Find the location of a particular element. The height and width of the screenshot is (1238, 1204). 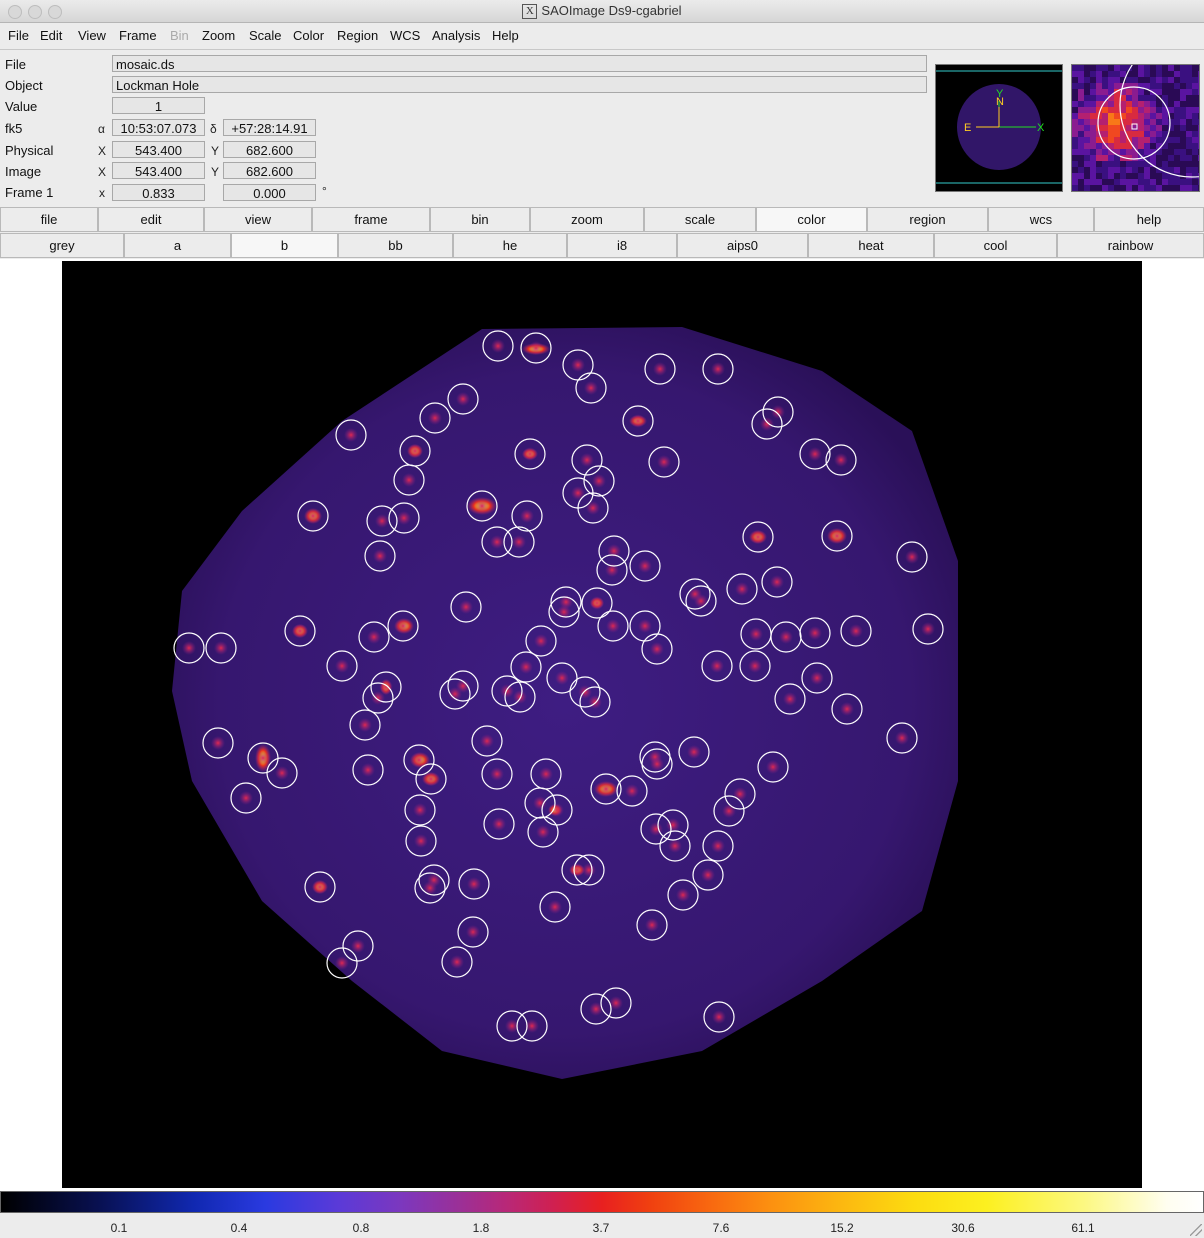

button-edit: edit is located at coordinates (151, 219).